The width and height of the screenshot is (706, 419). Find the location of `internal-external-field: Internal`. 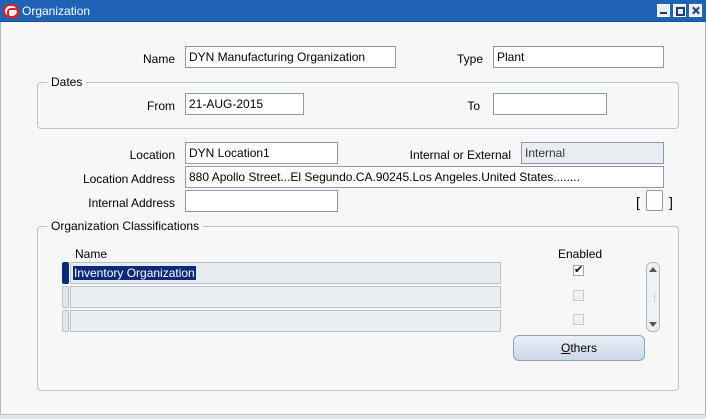

internal-external-field: Internal is located at coordinates (592, 153).